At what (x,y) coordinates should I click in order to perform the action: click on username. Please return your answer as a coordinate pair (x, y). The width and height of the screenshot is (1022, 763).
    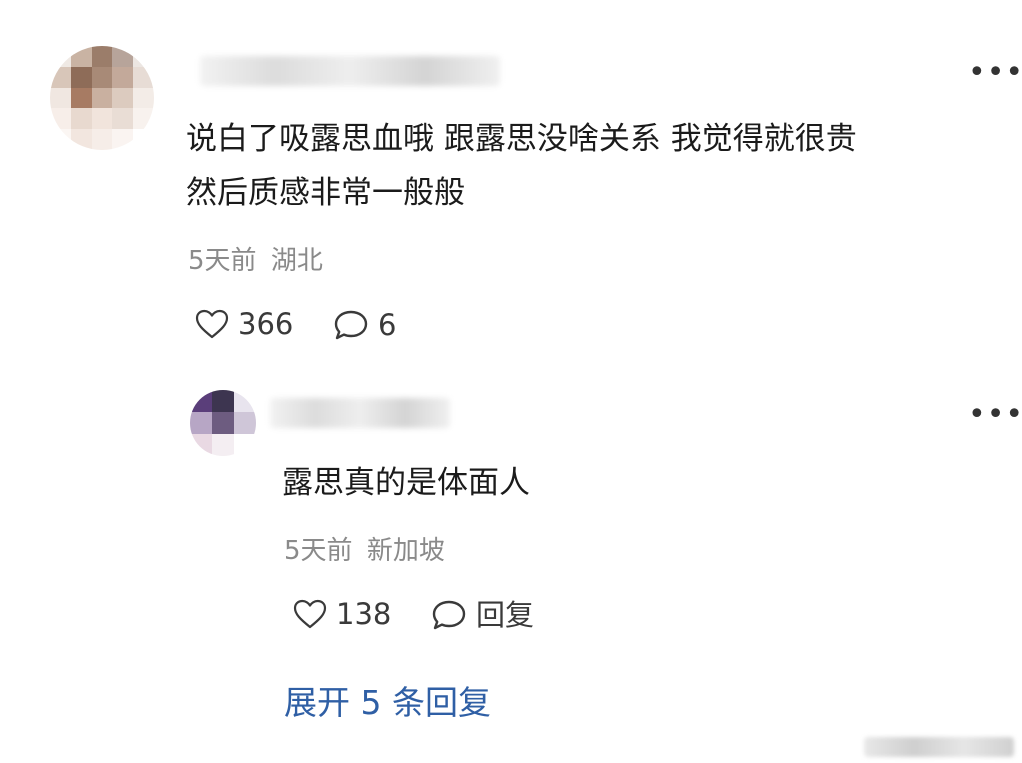
    Looking at the image, I should click on (350, 71).